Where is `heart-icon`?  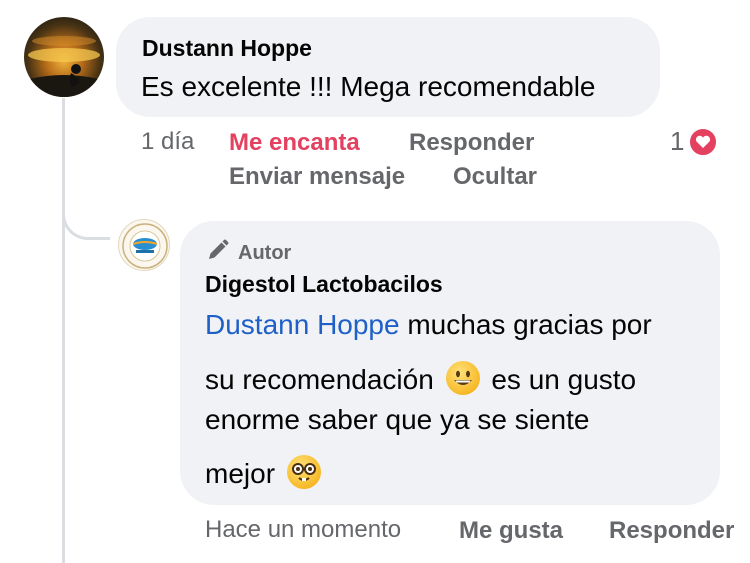
heart-icon is located at coordinates (703, 141).